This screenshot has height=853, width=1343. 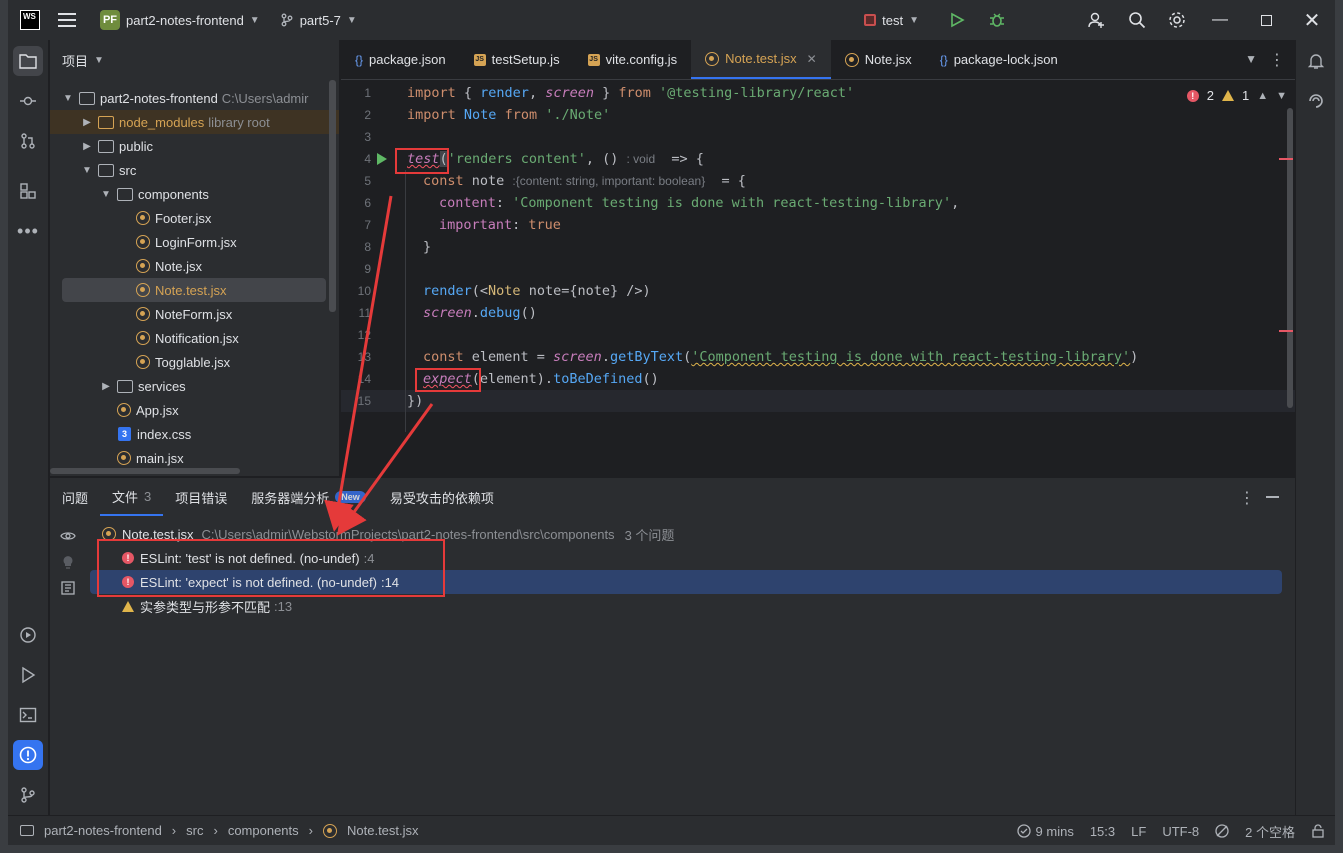 I want to click on lock-icon, so click(x=1318, y=831).